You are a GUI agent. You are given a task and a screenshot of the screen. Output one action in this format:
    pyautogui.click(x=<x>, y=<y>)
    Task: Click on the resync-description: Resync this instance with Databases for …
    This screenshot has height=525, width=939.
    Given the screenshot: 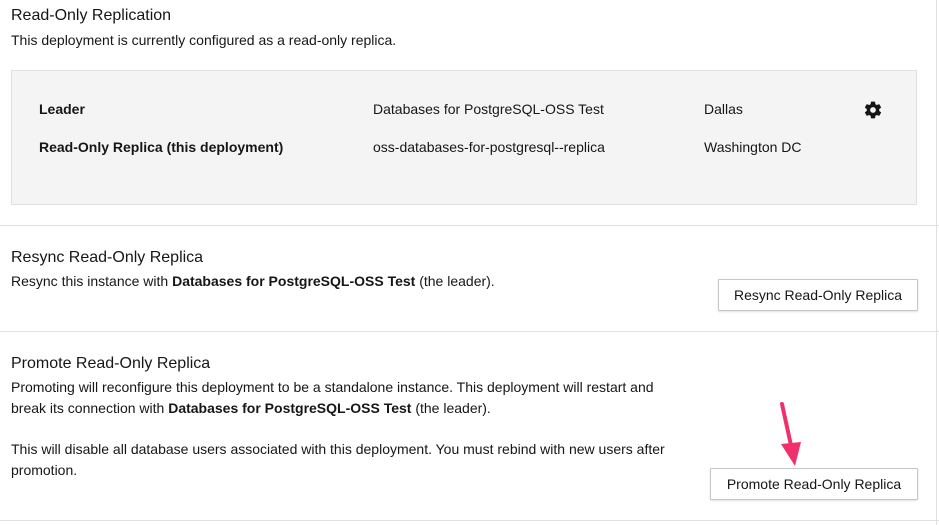 What is the action you would take?
    pyautogui.click(x=253, y=281)
    